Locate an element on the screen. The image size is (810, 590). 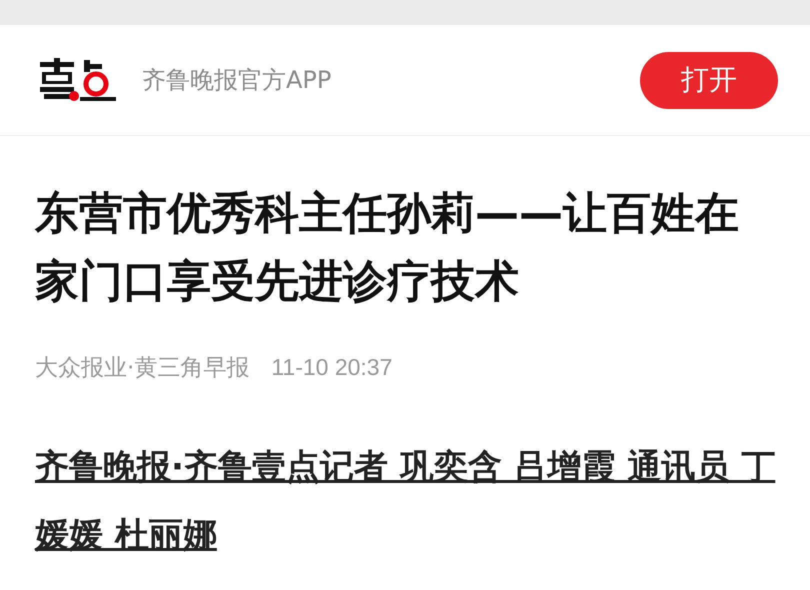
logo-icon is located at coordinates (77, 80).